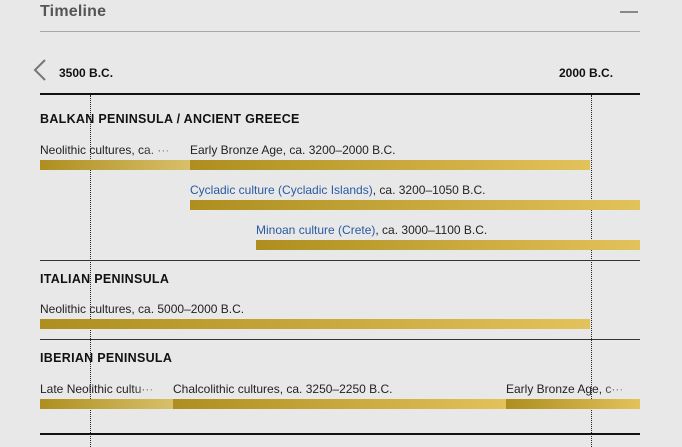 This screenshot has height=447, width=682. What do you see at coordinates (106, 358) in the screenshot?
I see `region-title-iberian: IBERIAN PENINSULA` at bounding box center [106, 358].